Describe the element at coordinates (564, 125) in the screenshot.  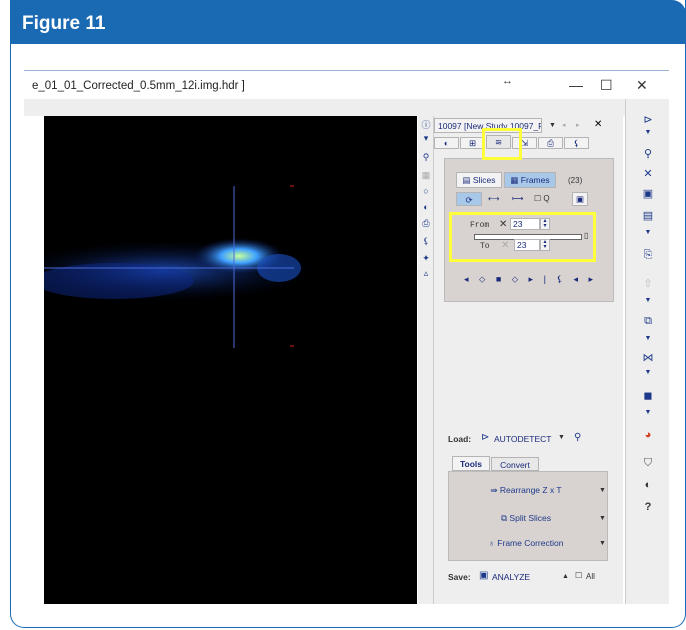
I see `prev-study-icon: ◂` at that location.